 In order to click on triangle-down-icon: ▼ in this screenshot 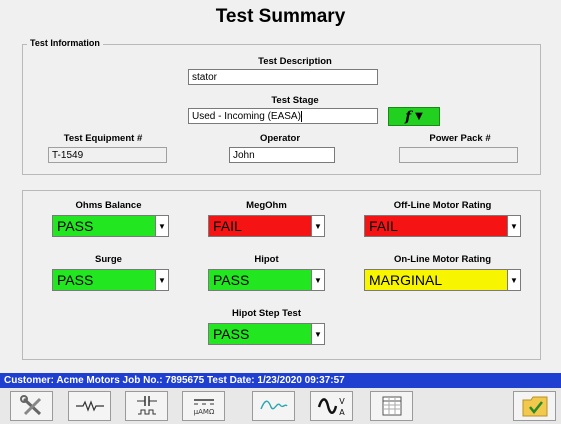, I will do `click(419, 116)`.